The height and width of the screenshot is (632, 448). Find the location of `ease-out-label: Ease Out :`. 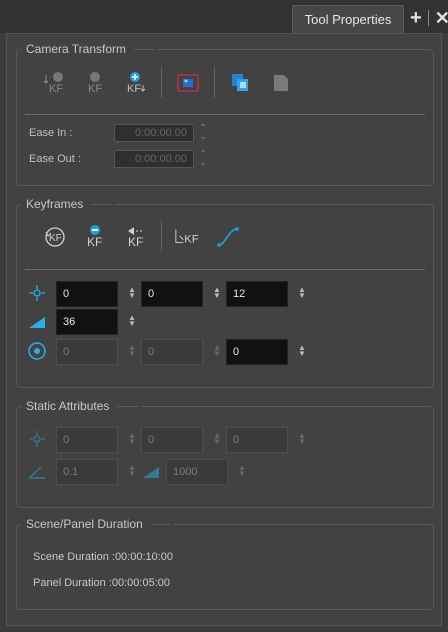

ease-out-label: Ease Out : is located at coordinates (55, 159).